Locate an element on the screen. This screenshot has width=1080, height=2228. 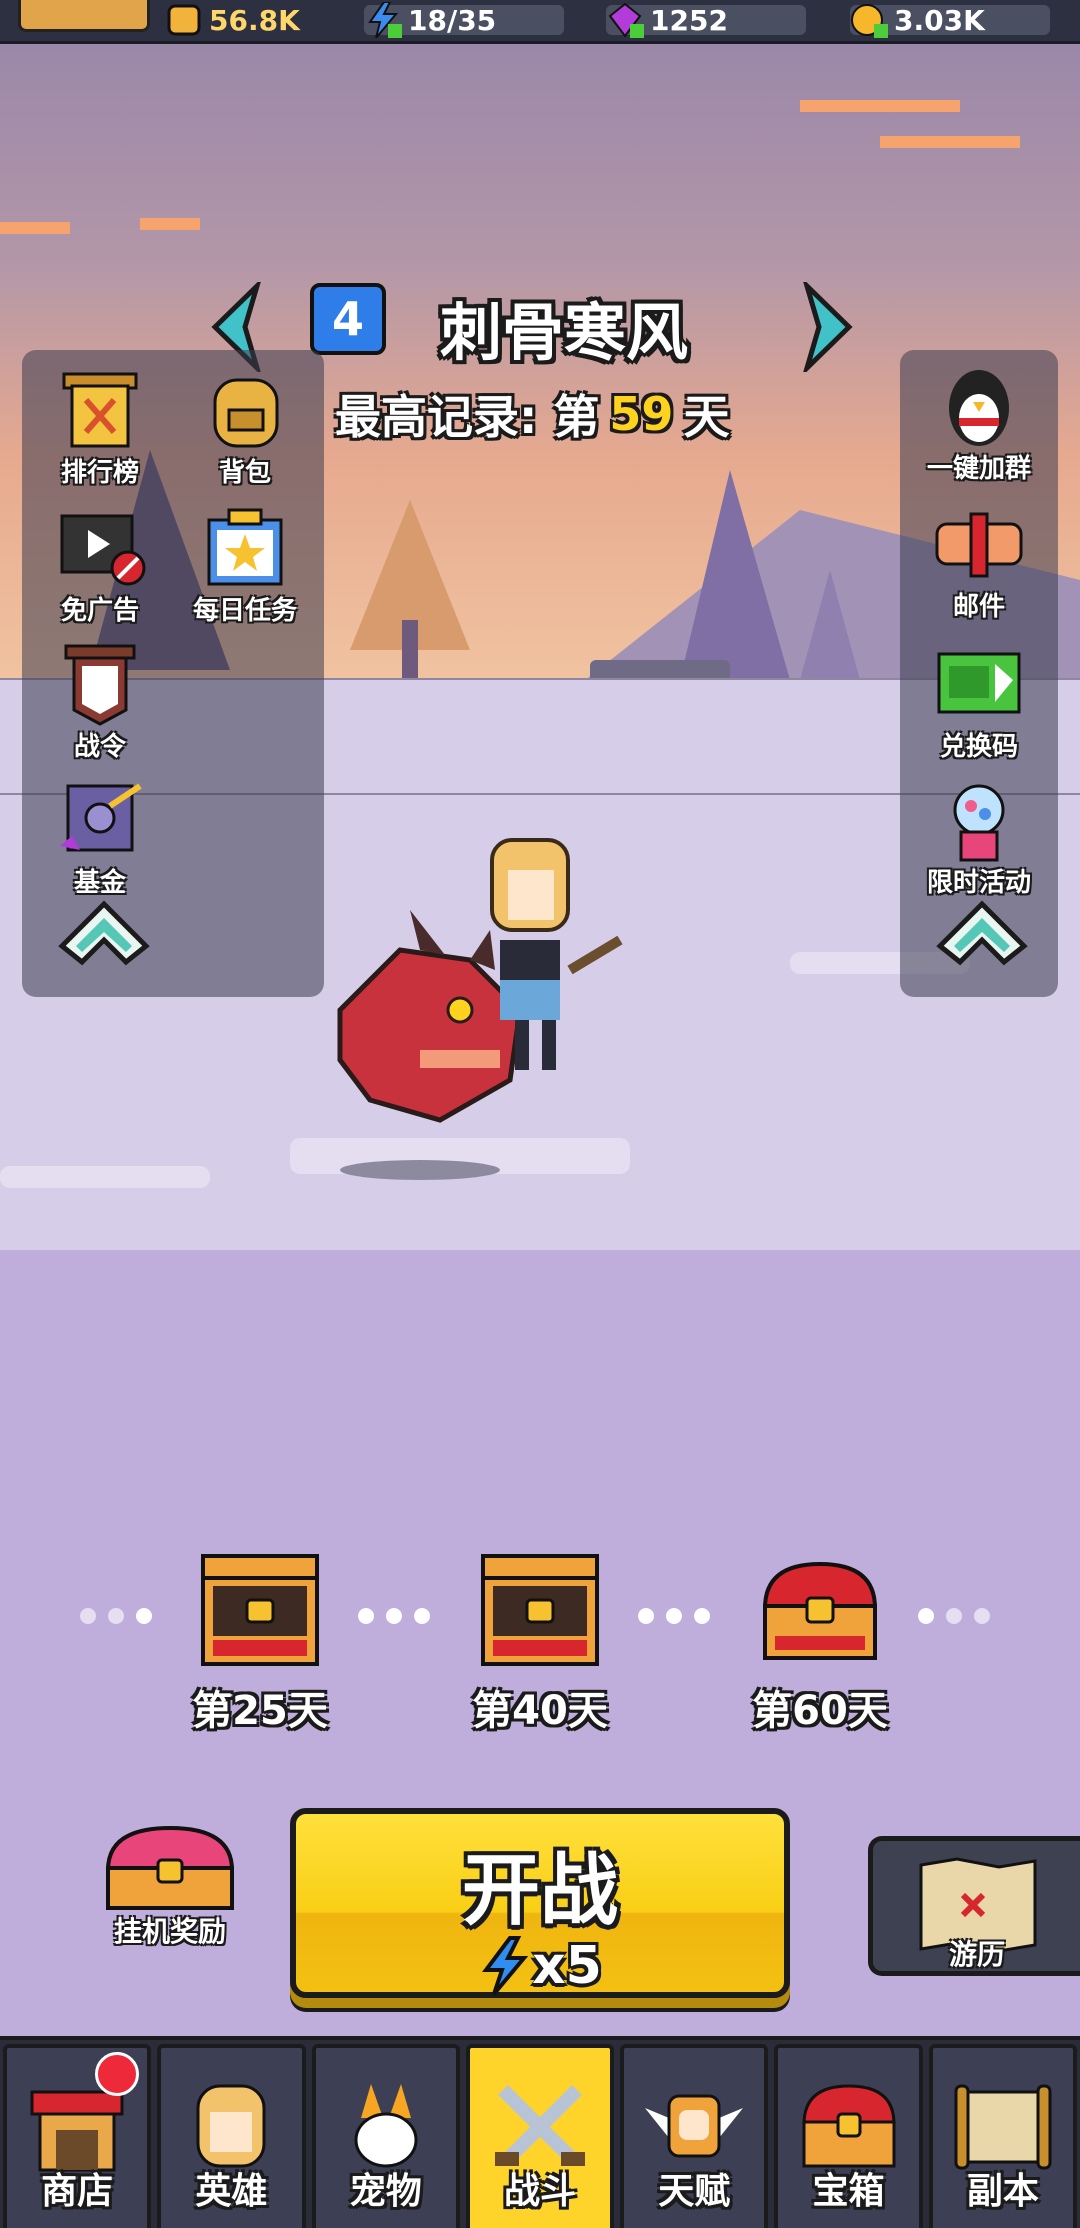
notification-badge is located at coordinates (117, 2074).